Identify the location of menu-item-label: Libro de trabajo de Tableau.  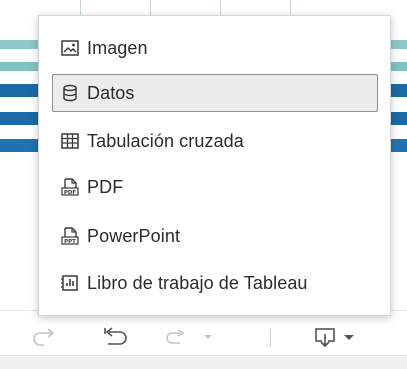
(197, 282).